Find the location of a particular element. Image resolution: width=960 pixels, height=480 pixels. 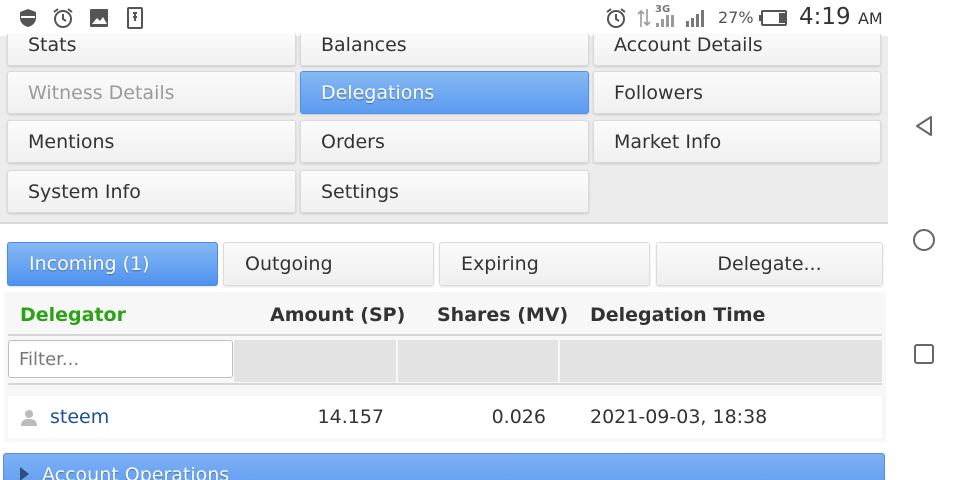

menu-stats: Stats is located at coordinates (151, 50).